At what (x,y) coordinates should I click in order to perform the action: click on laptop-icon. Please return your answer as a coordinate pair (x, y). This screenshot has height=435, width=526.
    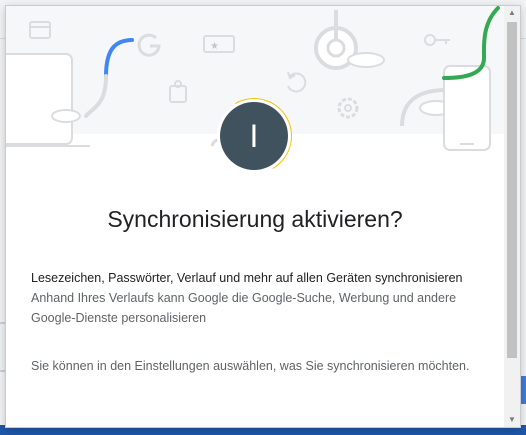
    Looking at the image, I should click on (48, 100).